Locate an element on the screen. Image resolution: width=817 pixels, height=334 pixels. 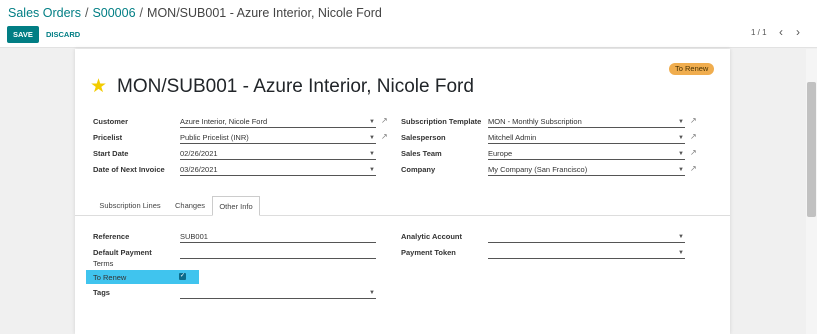
payment-terms-label: Default Payment is located at coordinates (122, 252).